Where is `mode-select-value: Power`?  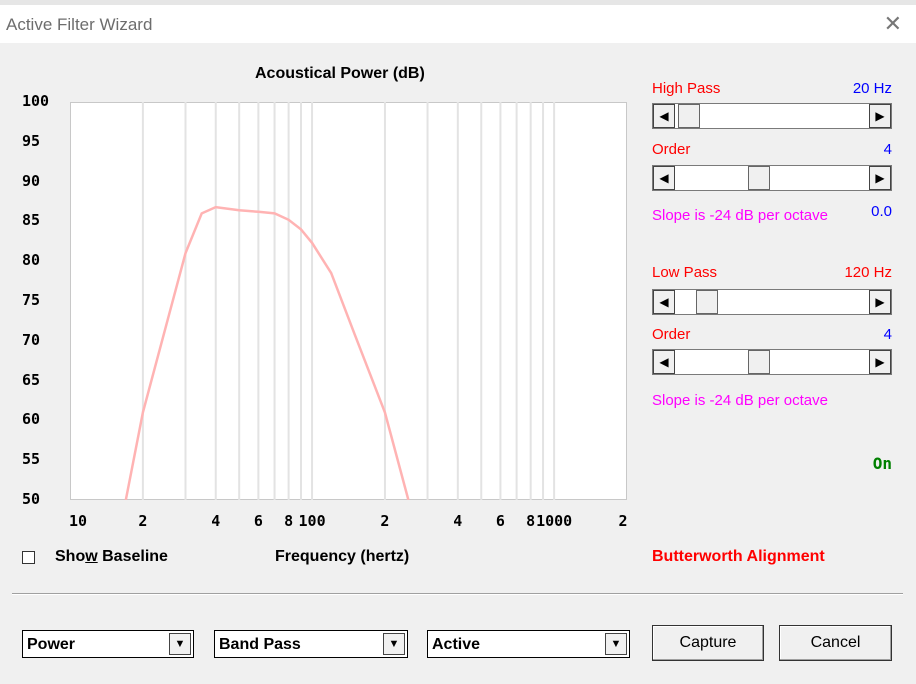 mode-select-value: Power is located at coordinates (51, 644).